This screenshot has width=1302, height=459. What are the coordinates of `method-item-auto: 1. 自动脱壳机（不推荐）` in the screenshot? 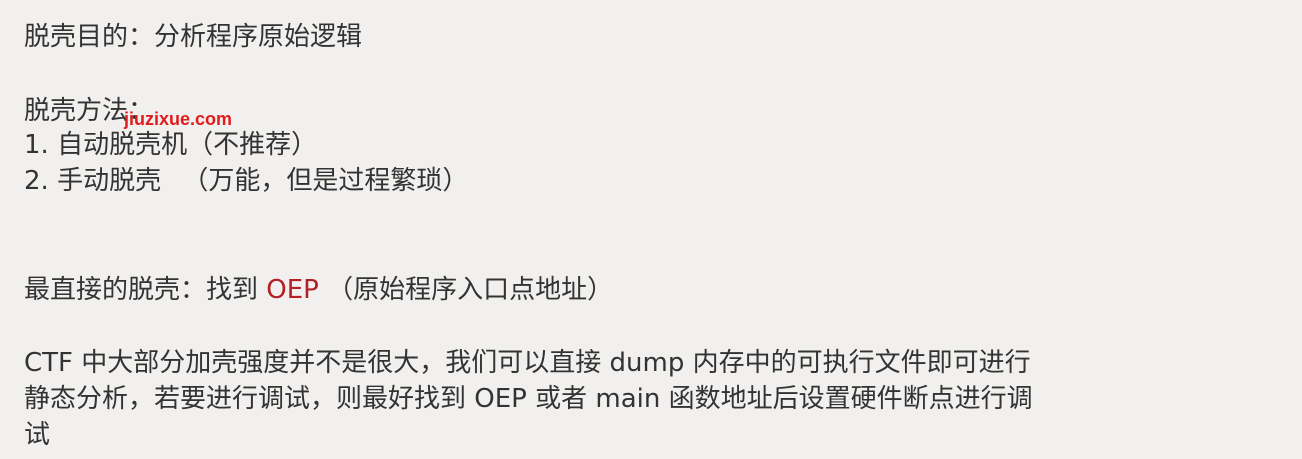 It's located at (171, 145).